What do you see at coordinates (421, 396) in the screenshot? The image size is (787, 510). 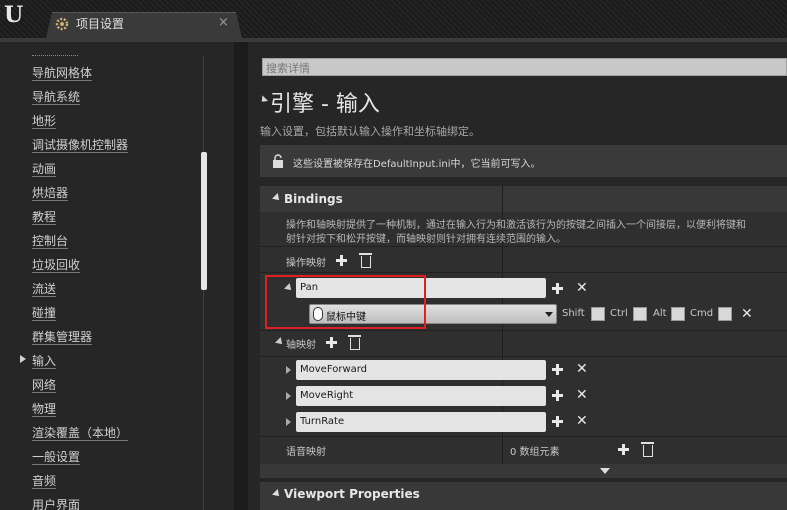 I see `axis-name-field: MoveRight` at bounding box center [421, 396].